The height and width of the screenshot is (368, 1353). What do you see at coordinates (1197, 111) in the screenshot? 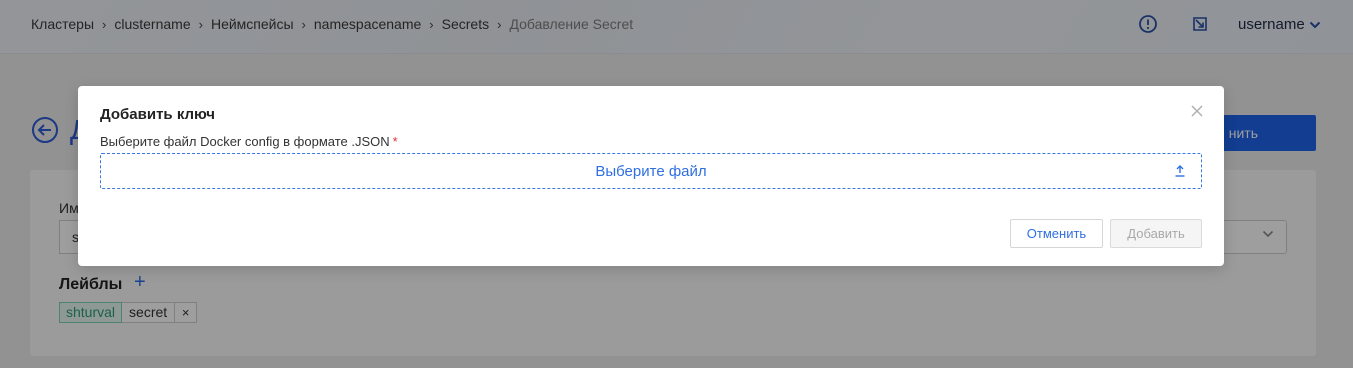
I see `close-icon` at bounding box center [1197, 111].